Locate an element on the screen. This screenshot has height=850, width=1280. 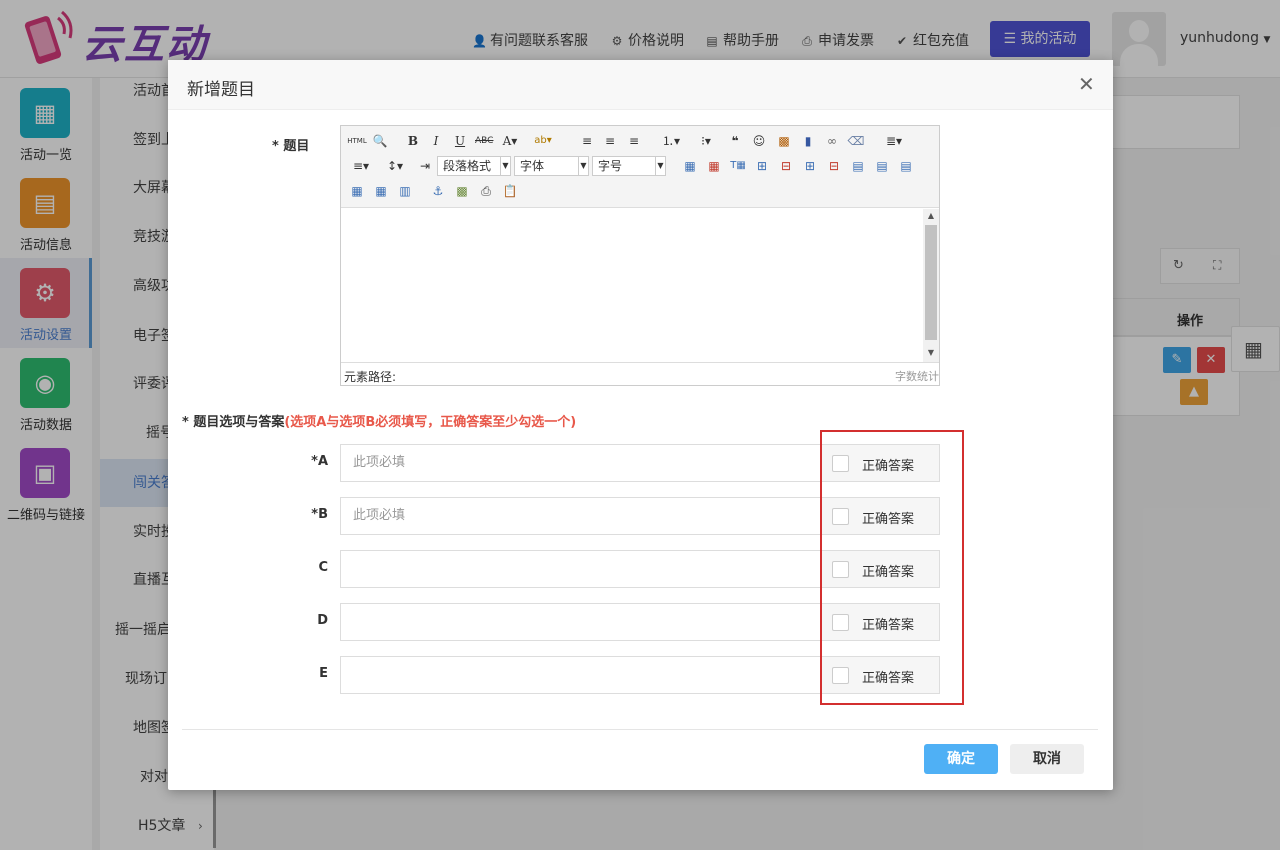
indent-icon: ⇥ is located at coordinates (425, 166).